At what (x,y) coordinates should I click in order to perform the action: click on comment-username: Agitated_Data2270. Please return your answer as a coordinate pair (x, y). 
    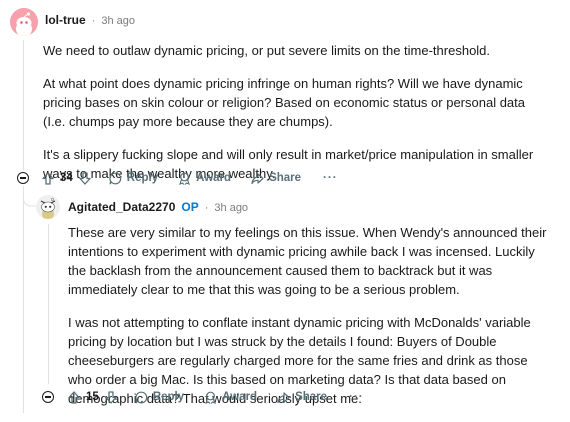
    Looking at the image, I should click on (121, 207).